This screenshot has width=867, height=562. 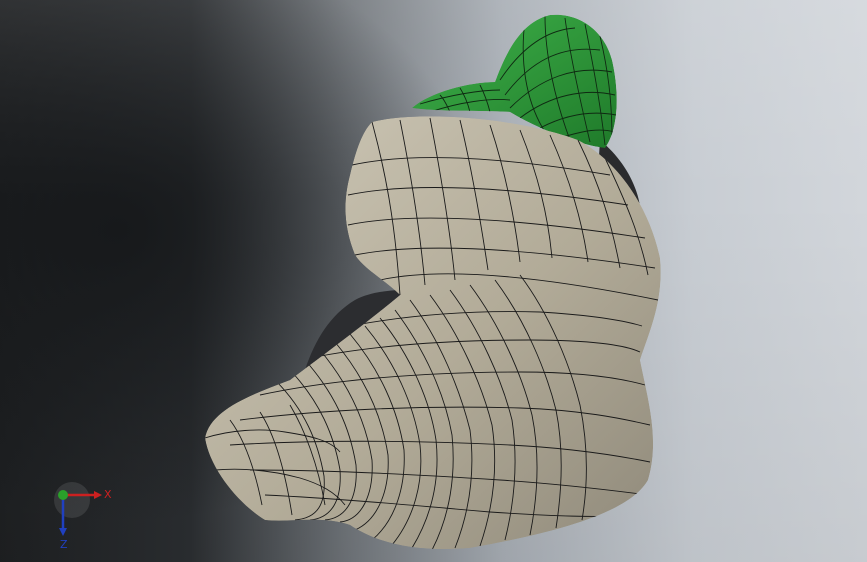 I want to click on z-axis-arrow, so click(x=63, y=532).